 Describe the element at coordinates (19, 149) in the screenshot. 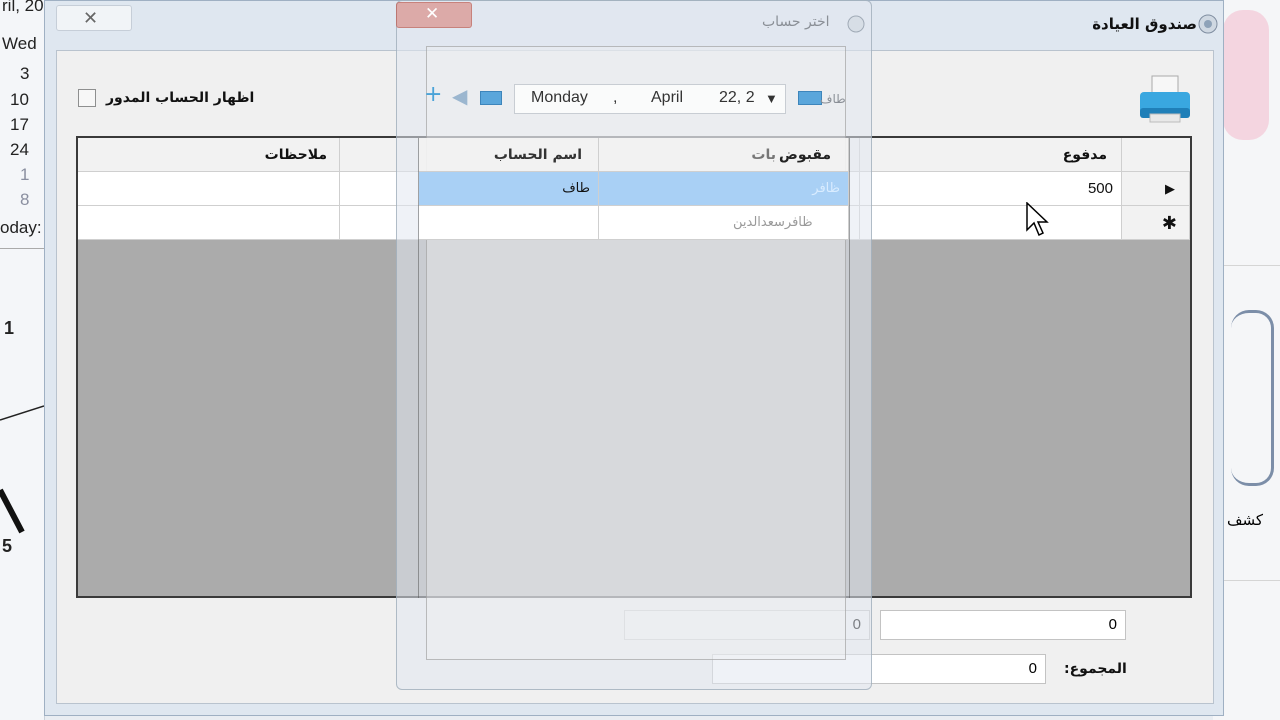

I see `calendar-date: 24` at that location.